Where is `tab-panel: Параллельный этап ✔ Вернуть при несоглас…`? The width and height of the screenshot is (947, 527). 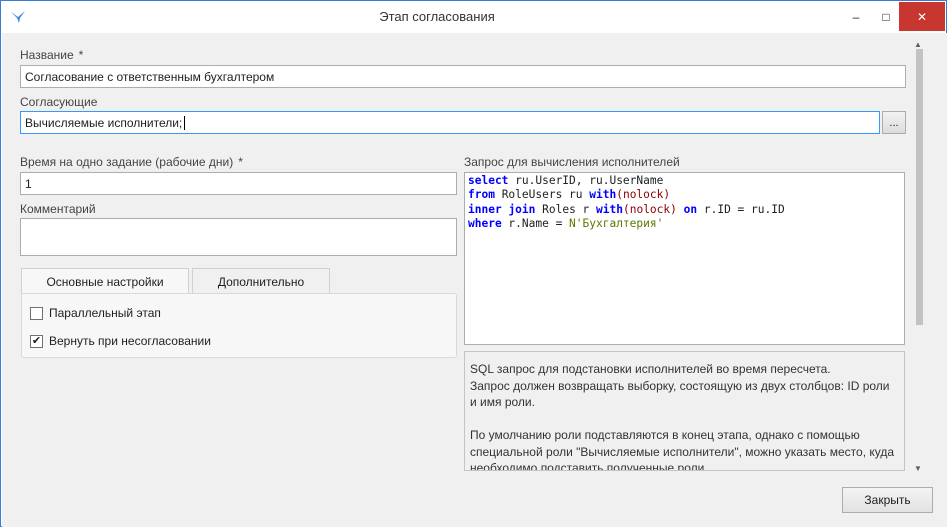
tab-panel: Параллельный этап ✔ Вернуть при несоглас… is located at coordinates (239, 325).